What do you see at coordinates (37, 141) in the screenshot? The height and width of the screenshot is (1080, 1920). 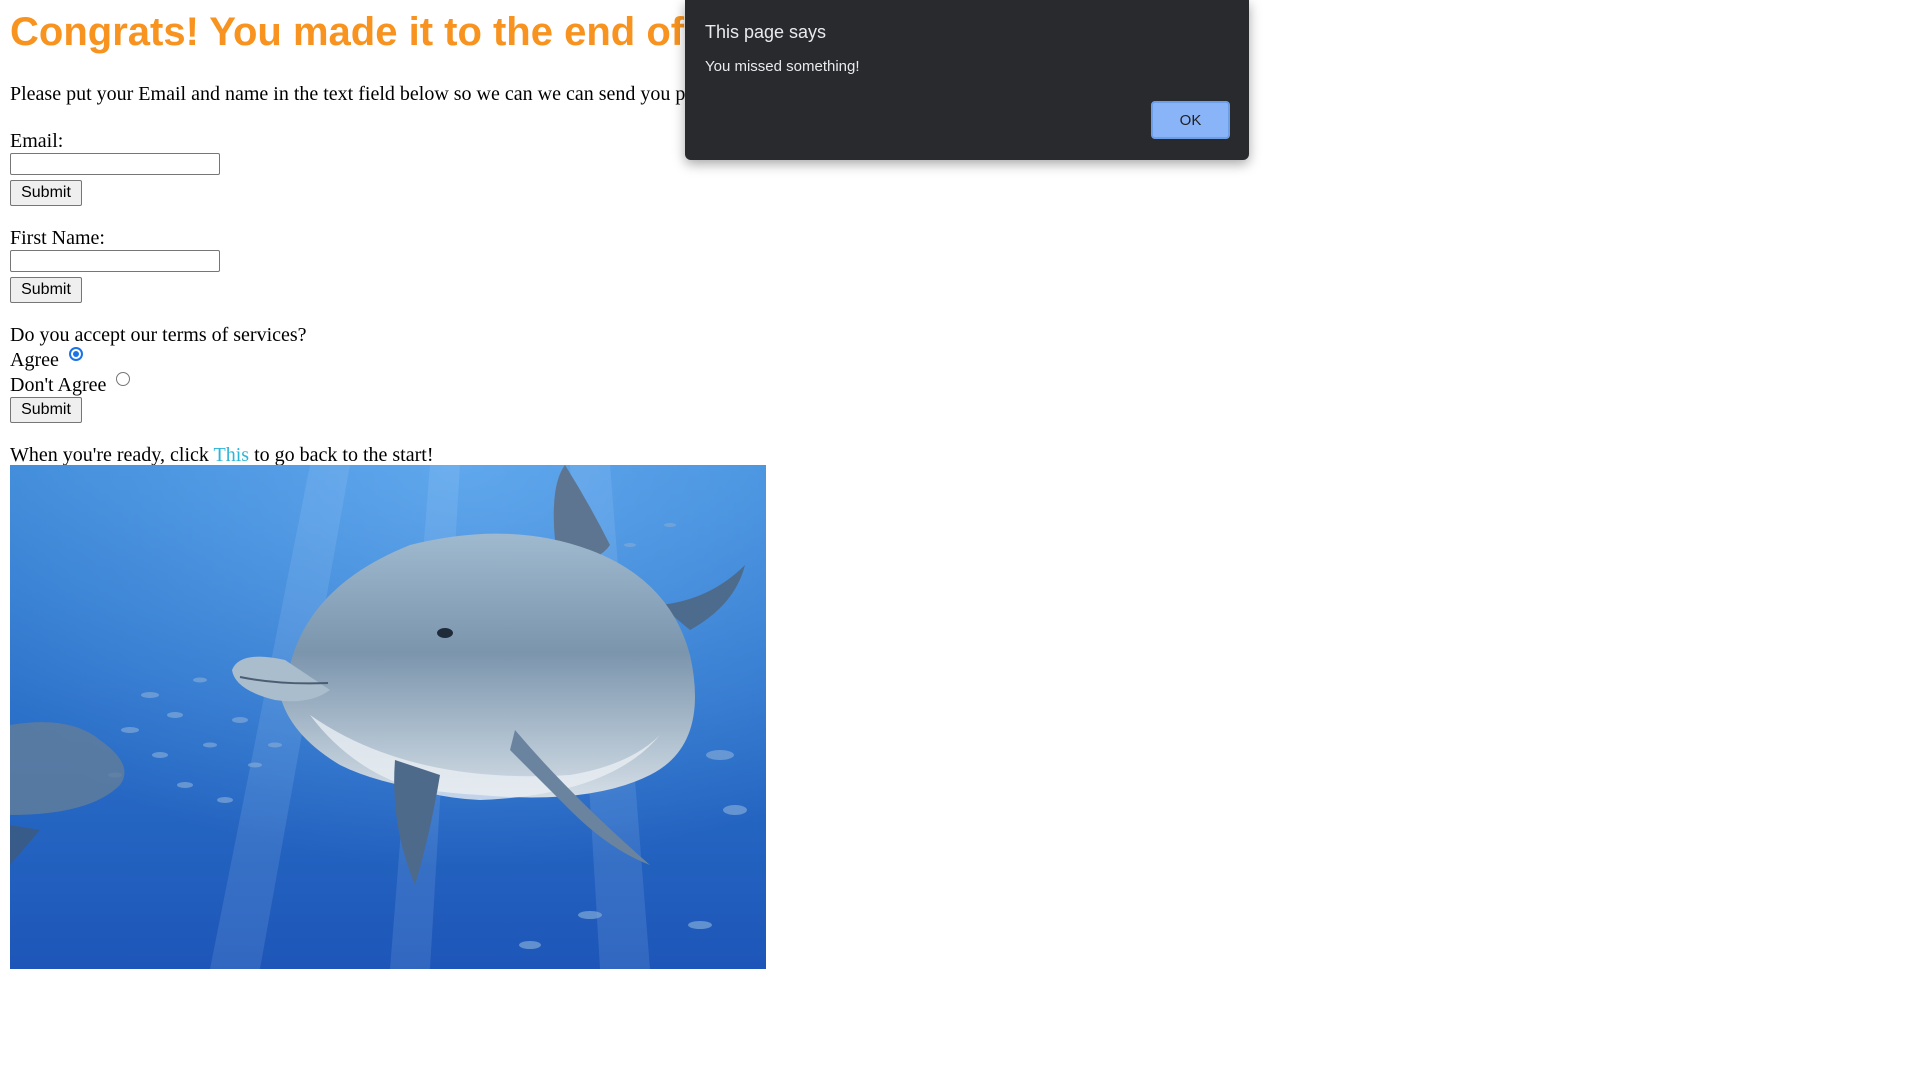 I see `email-label: Email:` at bounding box center [37, 141].